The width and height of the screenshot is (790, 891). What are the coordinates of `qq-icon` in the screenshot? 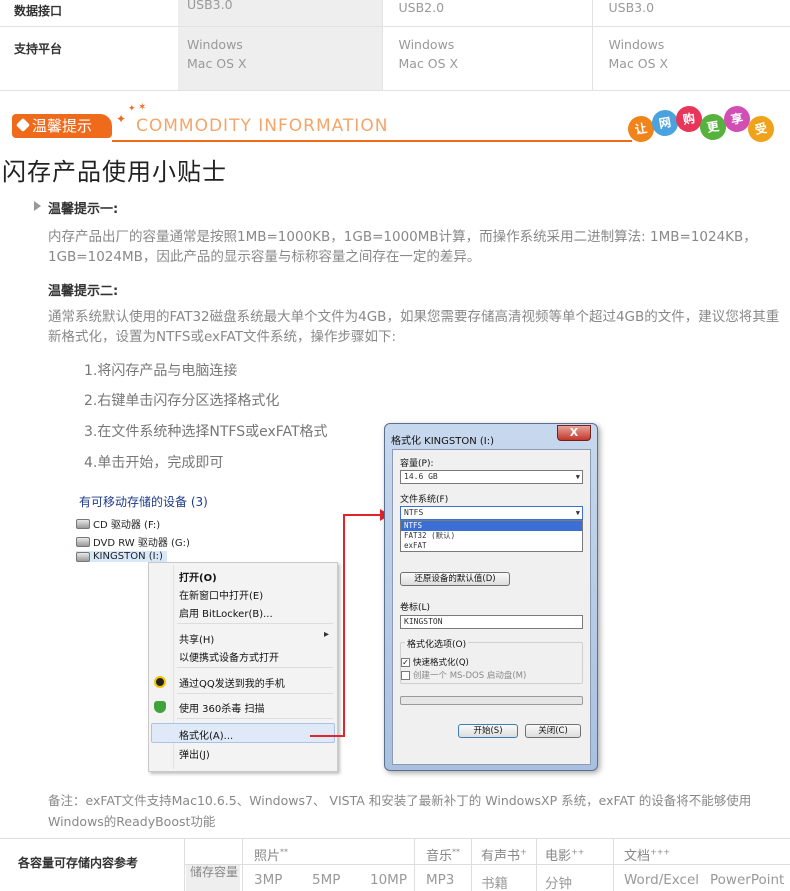 It's located at (160, 682).